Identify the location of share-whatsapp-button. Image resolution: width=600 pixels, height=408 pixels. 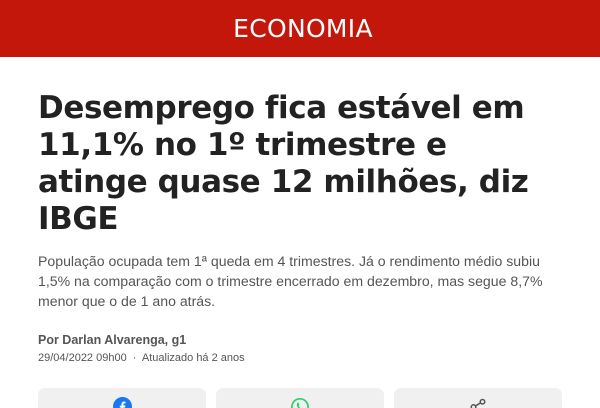
(300, 398).